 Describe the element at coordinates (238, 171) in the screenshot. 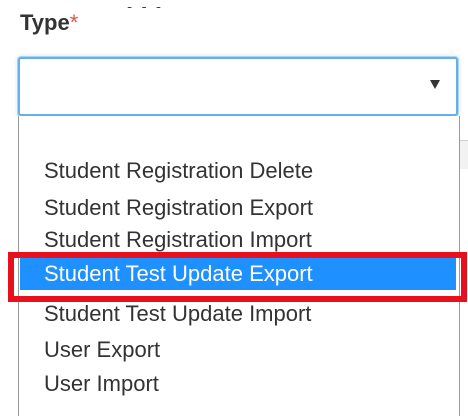

I see `option-student-registration-delete: Student Registration Delete` at that location.